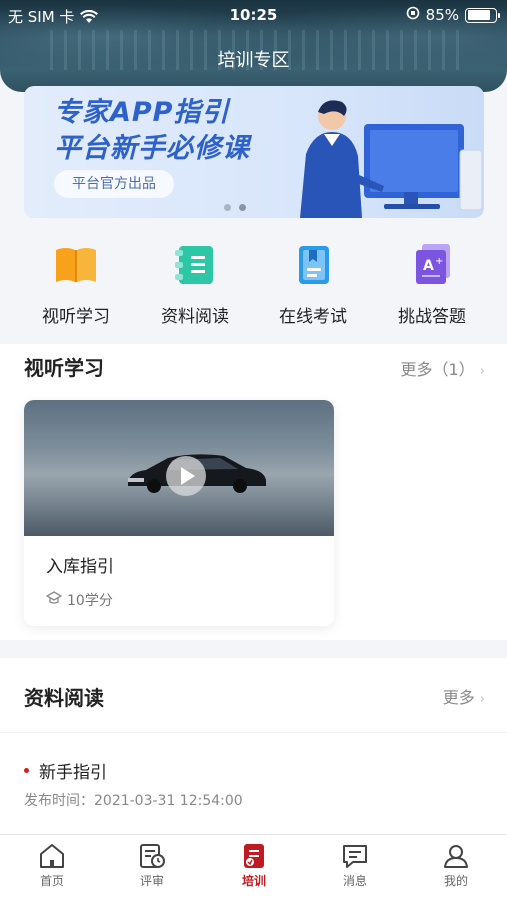 The image size is (507, 900). I want to click on tab-messages: 消息, so click(355, 866).